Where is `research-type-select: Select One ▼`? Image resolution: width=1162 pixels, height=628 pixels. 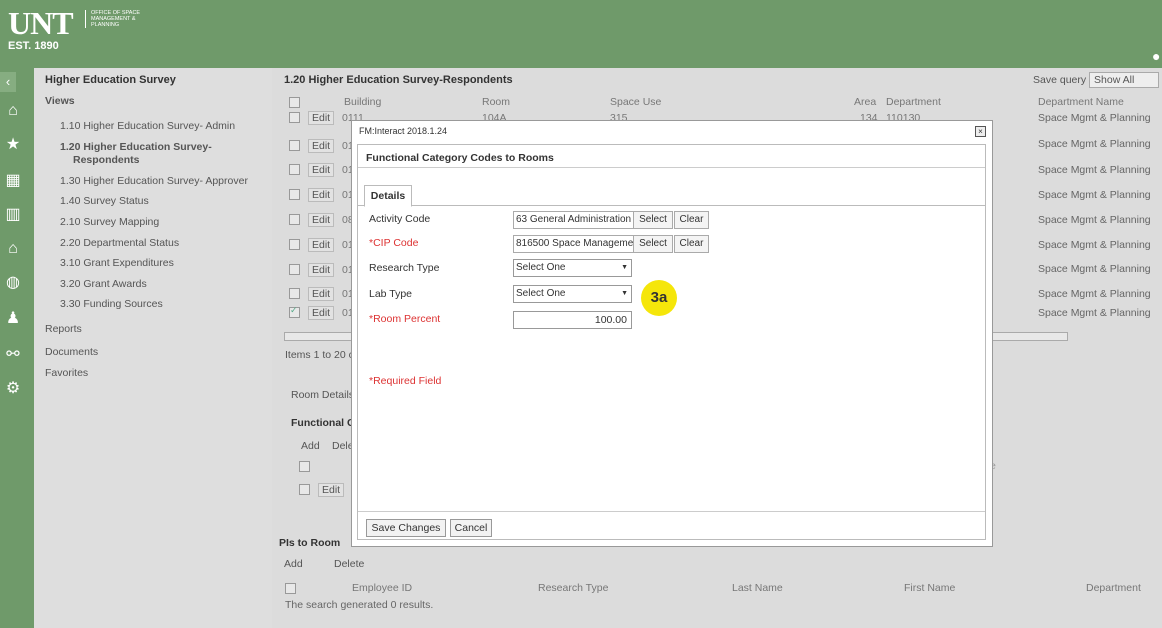 research-type-select: Select One ▼ is located at coordinates (572, 268).